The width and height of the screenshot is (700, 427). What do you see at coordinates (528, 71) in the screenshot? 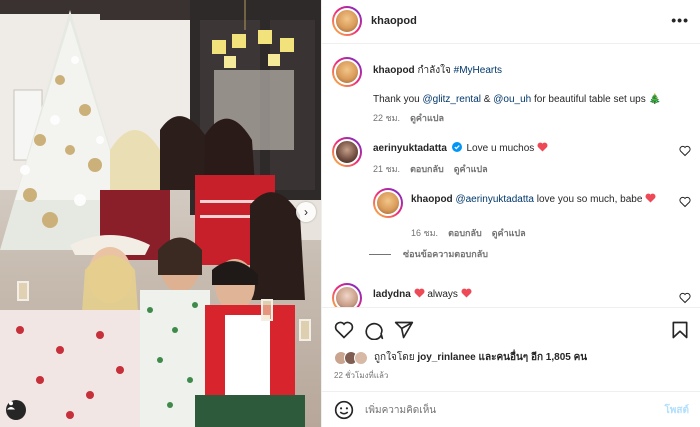
I see `caption-first-line: khaopod กำลังใจ #MyHearts` at bounding box center [528, 71].